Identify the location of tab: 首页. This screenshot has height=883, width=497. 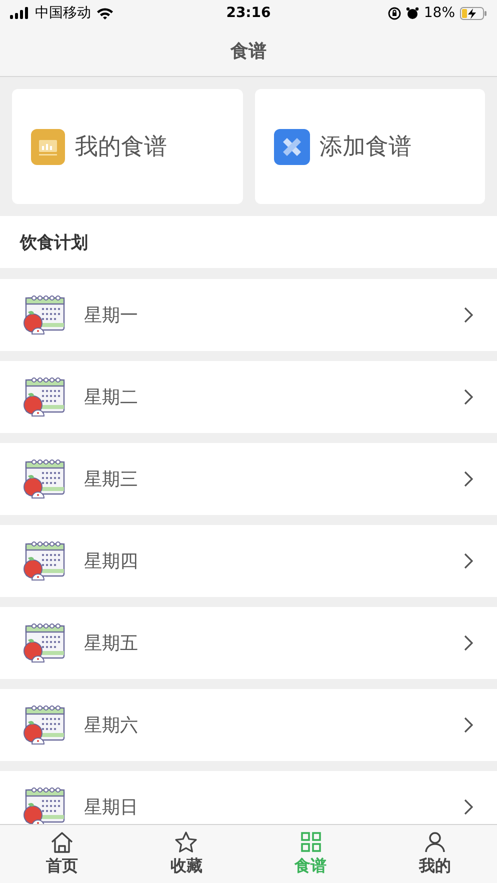
(62, 854).